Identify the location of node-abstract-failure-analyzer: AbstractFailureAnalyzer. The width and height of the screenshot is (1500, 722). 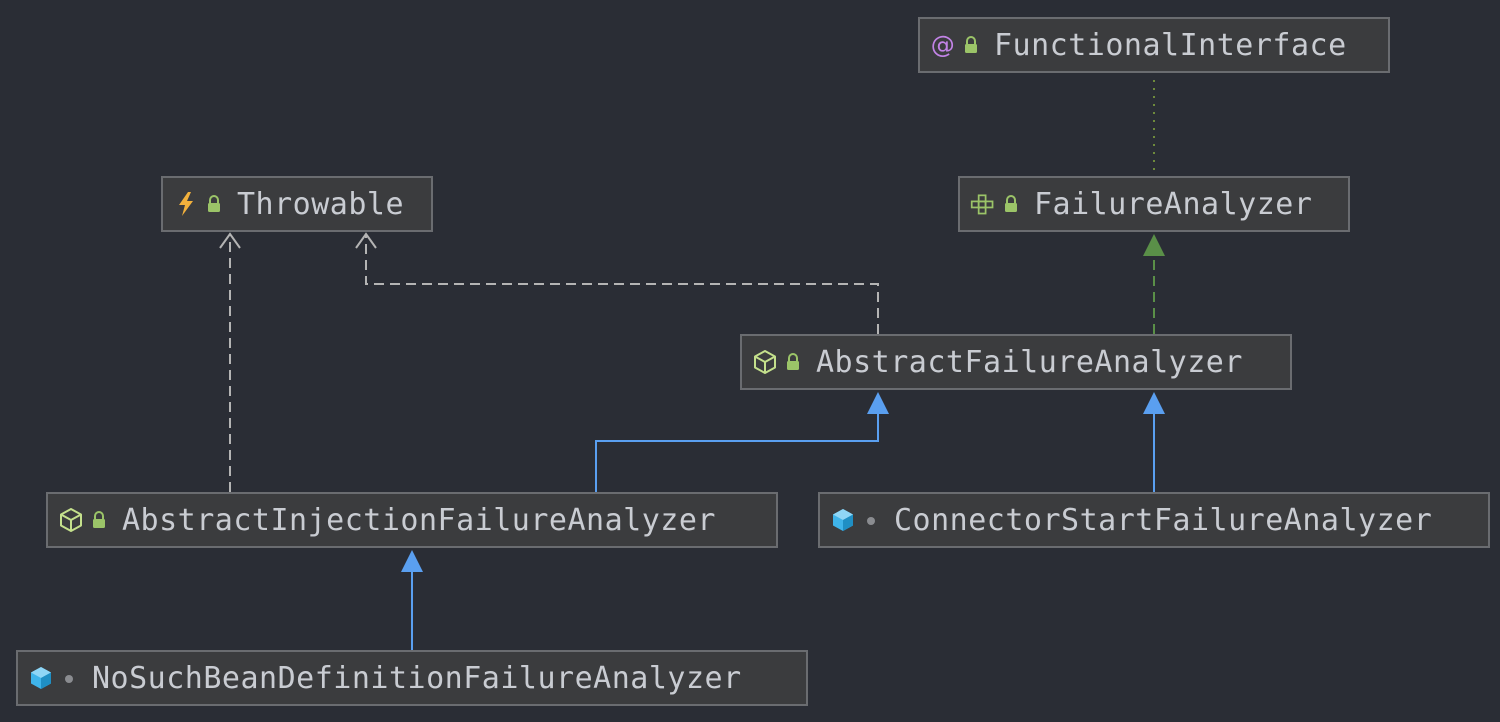
(1016, 362).